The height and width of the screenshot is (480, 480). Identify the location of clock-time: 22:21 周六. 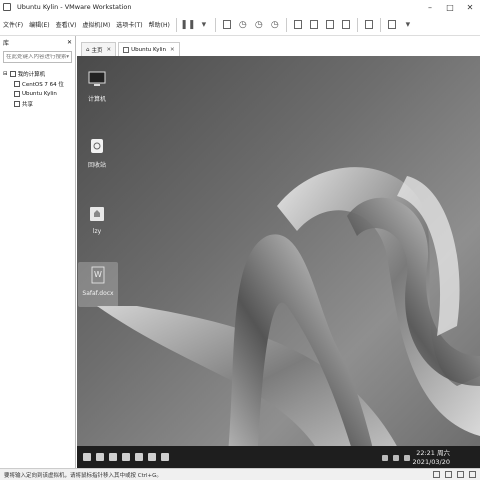
(433, 453).